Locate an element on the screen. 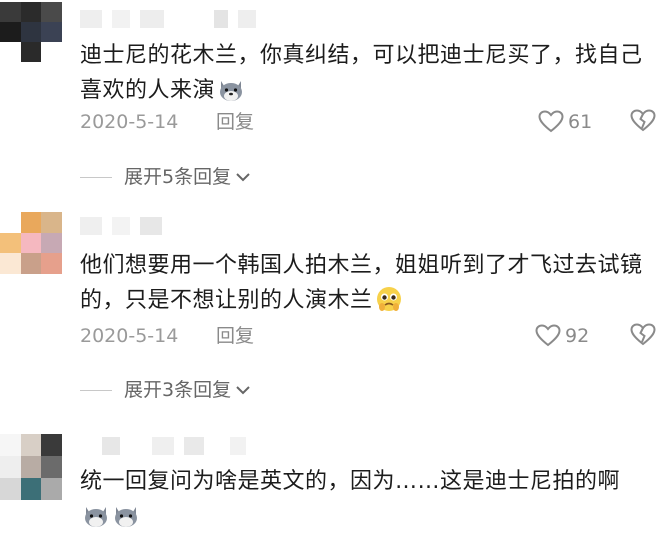 The image size is (660, 540). expand-replies-label: 展开3条回复 is located at coordinates (178, 390).